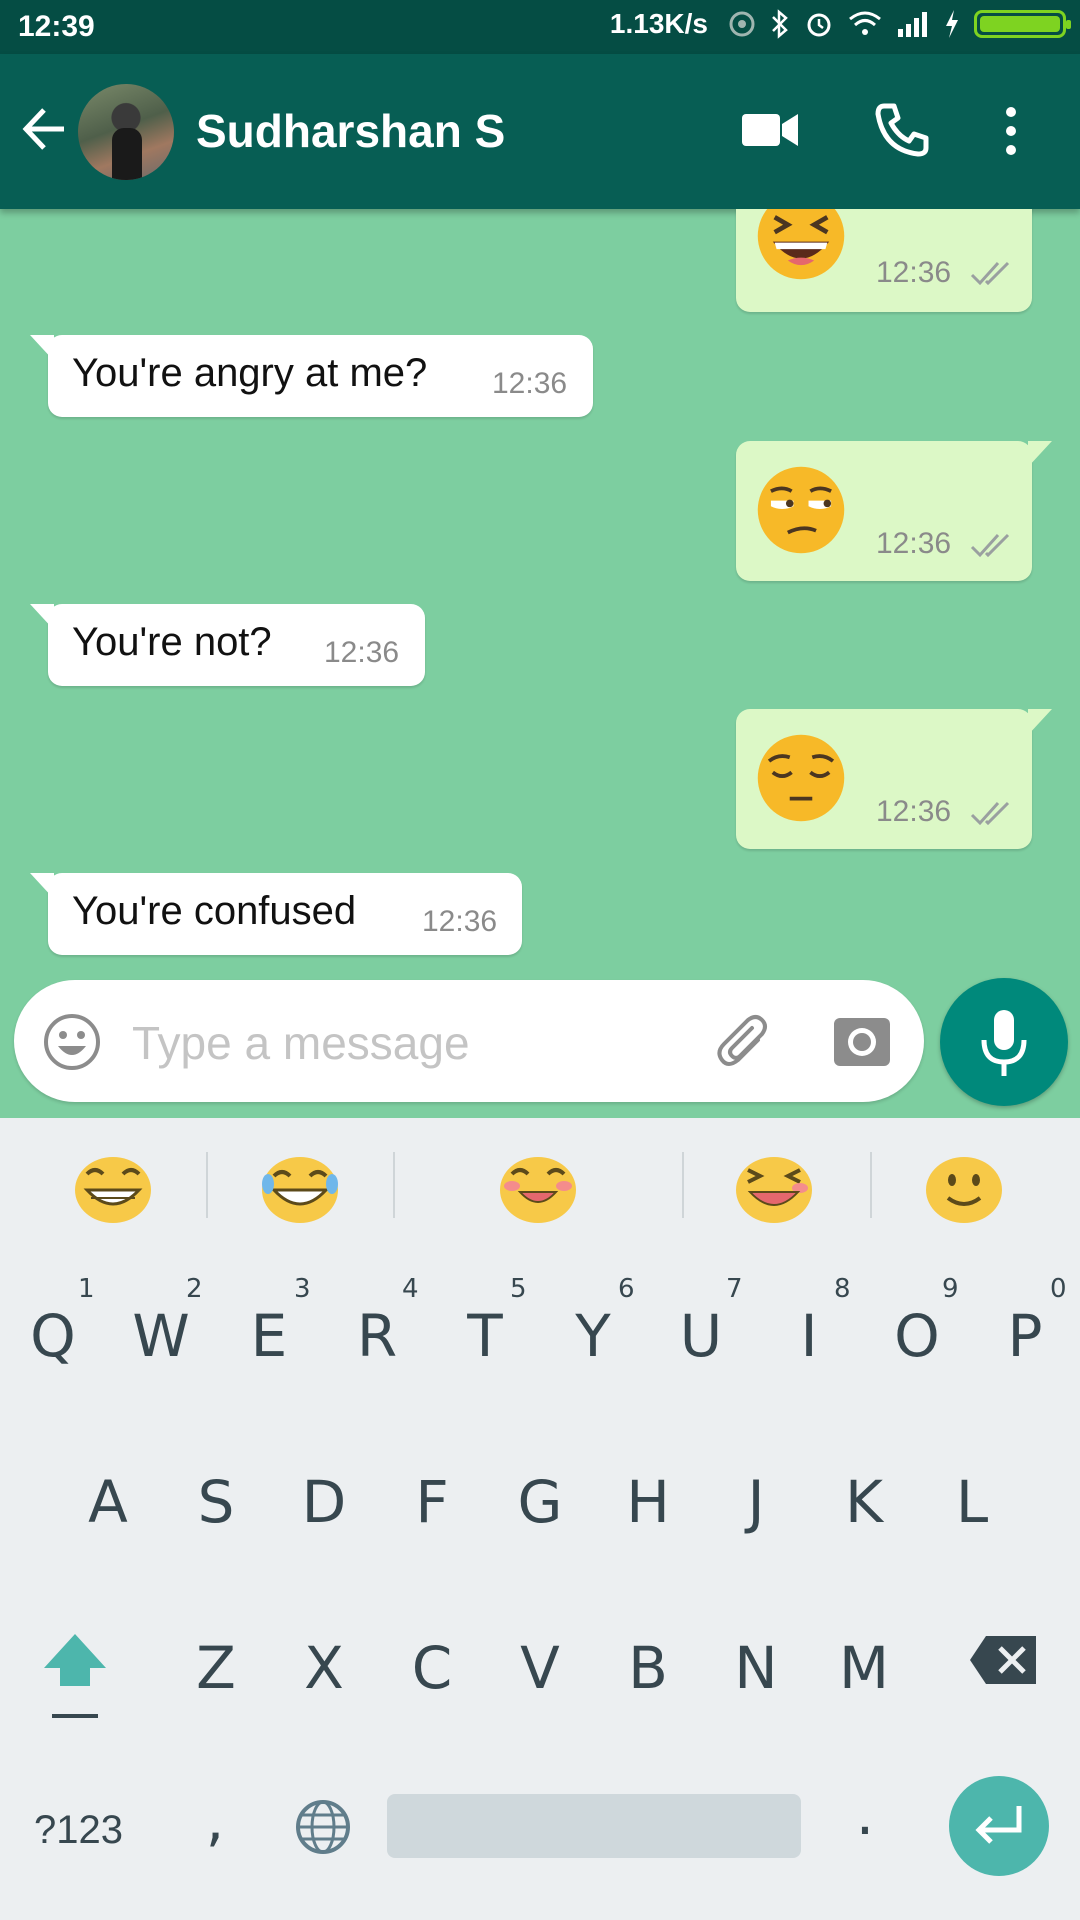 Image resolution: width=1080 pixels, height=1920 pixels. Describe the element at coordinates (485, 1336) in the screenshot. I see `key-t: T` at that location.